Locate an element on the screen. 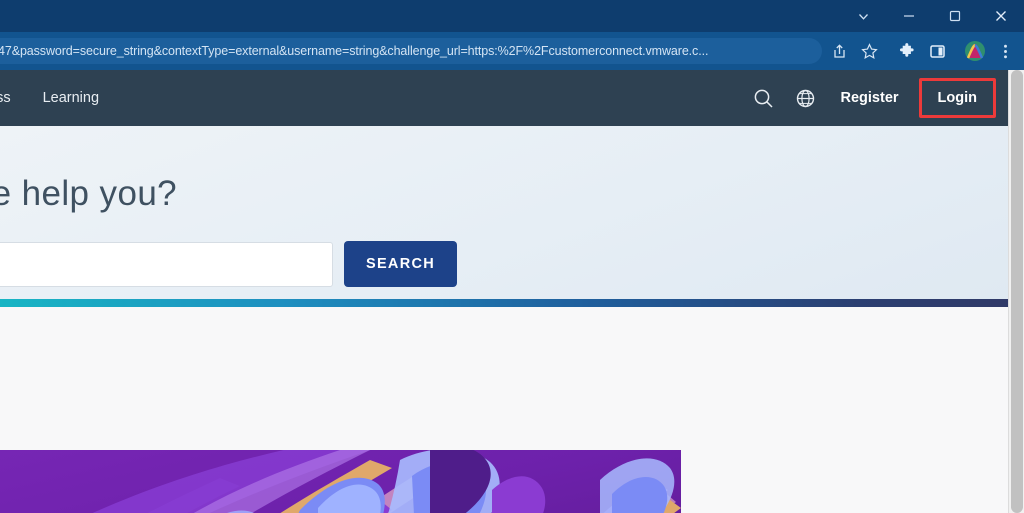  extensions-puzzle-icon is located at coordinates (907, 51).